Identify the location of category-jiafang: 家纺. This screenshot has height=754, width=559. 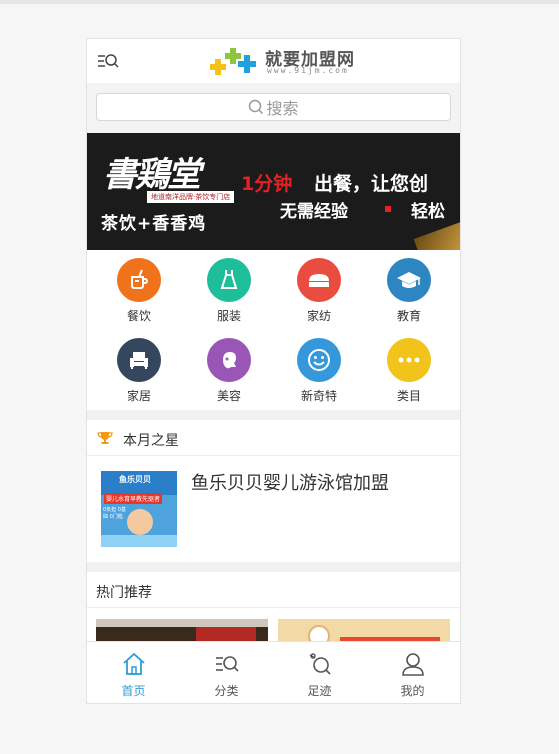
(319, 290).